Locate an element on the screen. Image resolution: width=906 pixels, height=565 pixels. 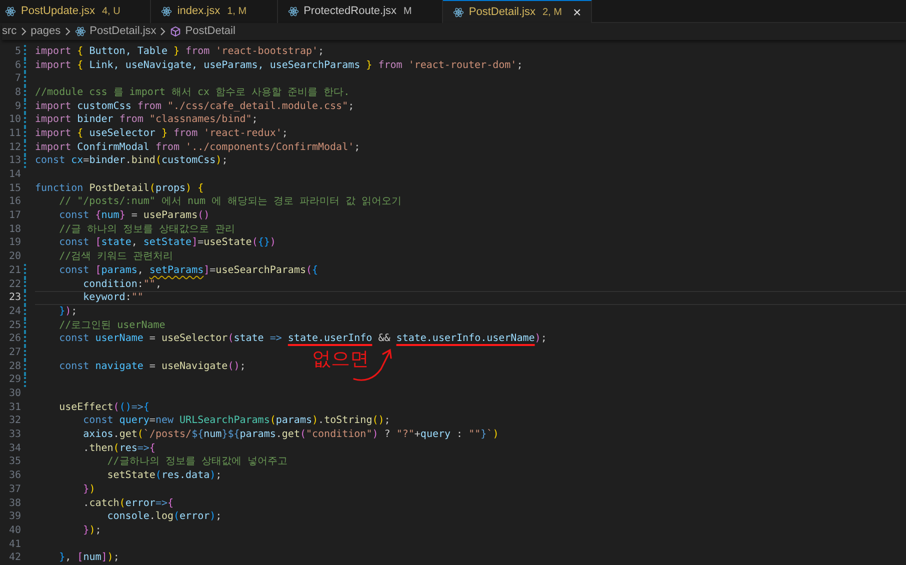
line-number: 41 is located at coordinates (14, 545).